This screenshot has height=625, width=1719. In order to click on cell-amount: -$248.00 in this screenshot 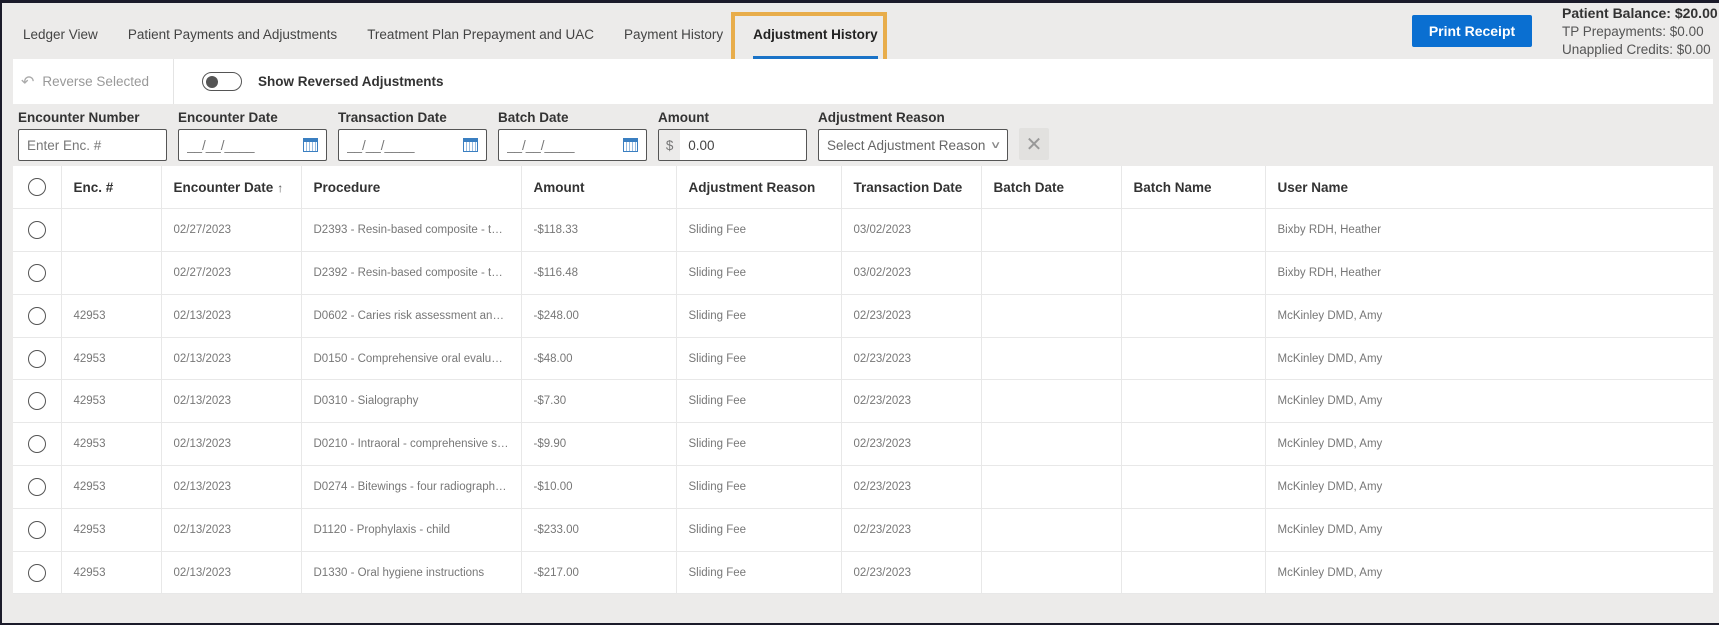, I will do `click(599, 316)`.